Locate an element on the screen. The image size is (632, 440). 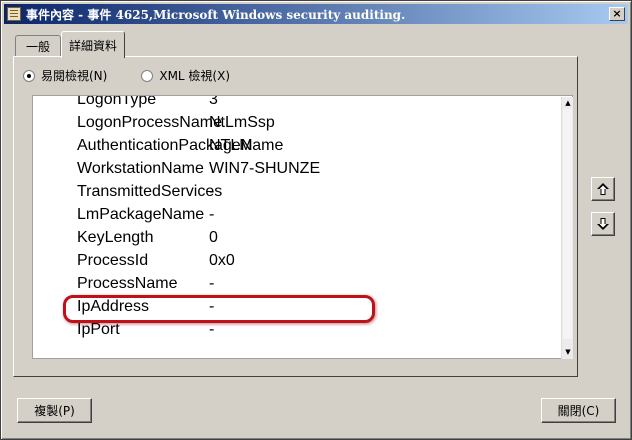
detail-key: LogonType is located at coordinates (117, 101).